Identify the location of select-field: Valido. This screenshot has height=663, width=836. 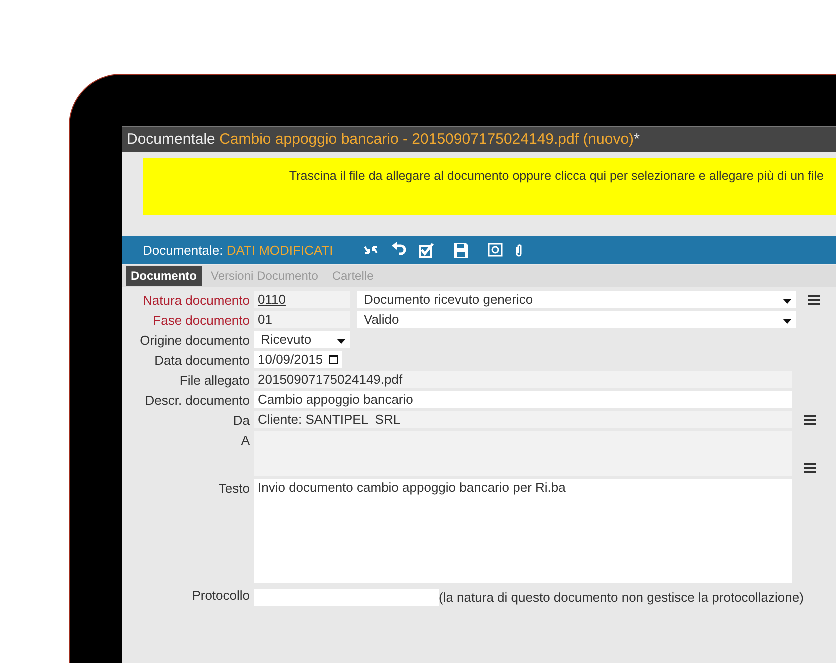
(576, 319).